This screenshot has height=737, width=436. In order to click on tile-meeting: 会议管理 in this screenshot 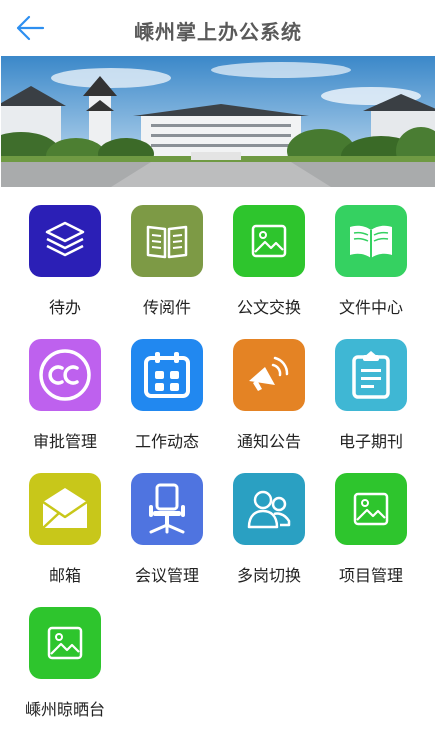, I will do `click(167, 520)`.